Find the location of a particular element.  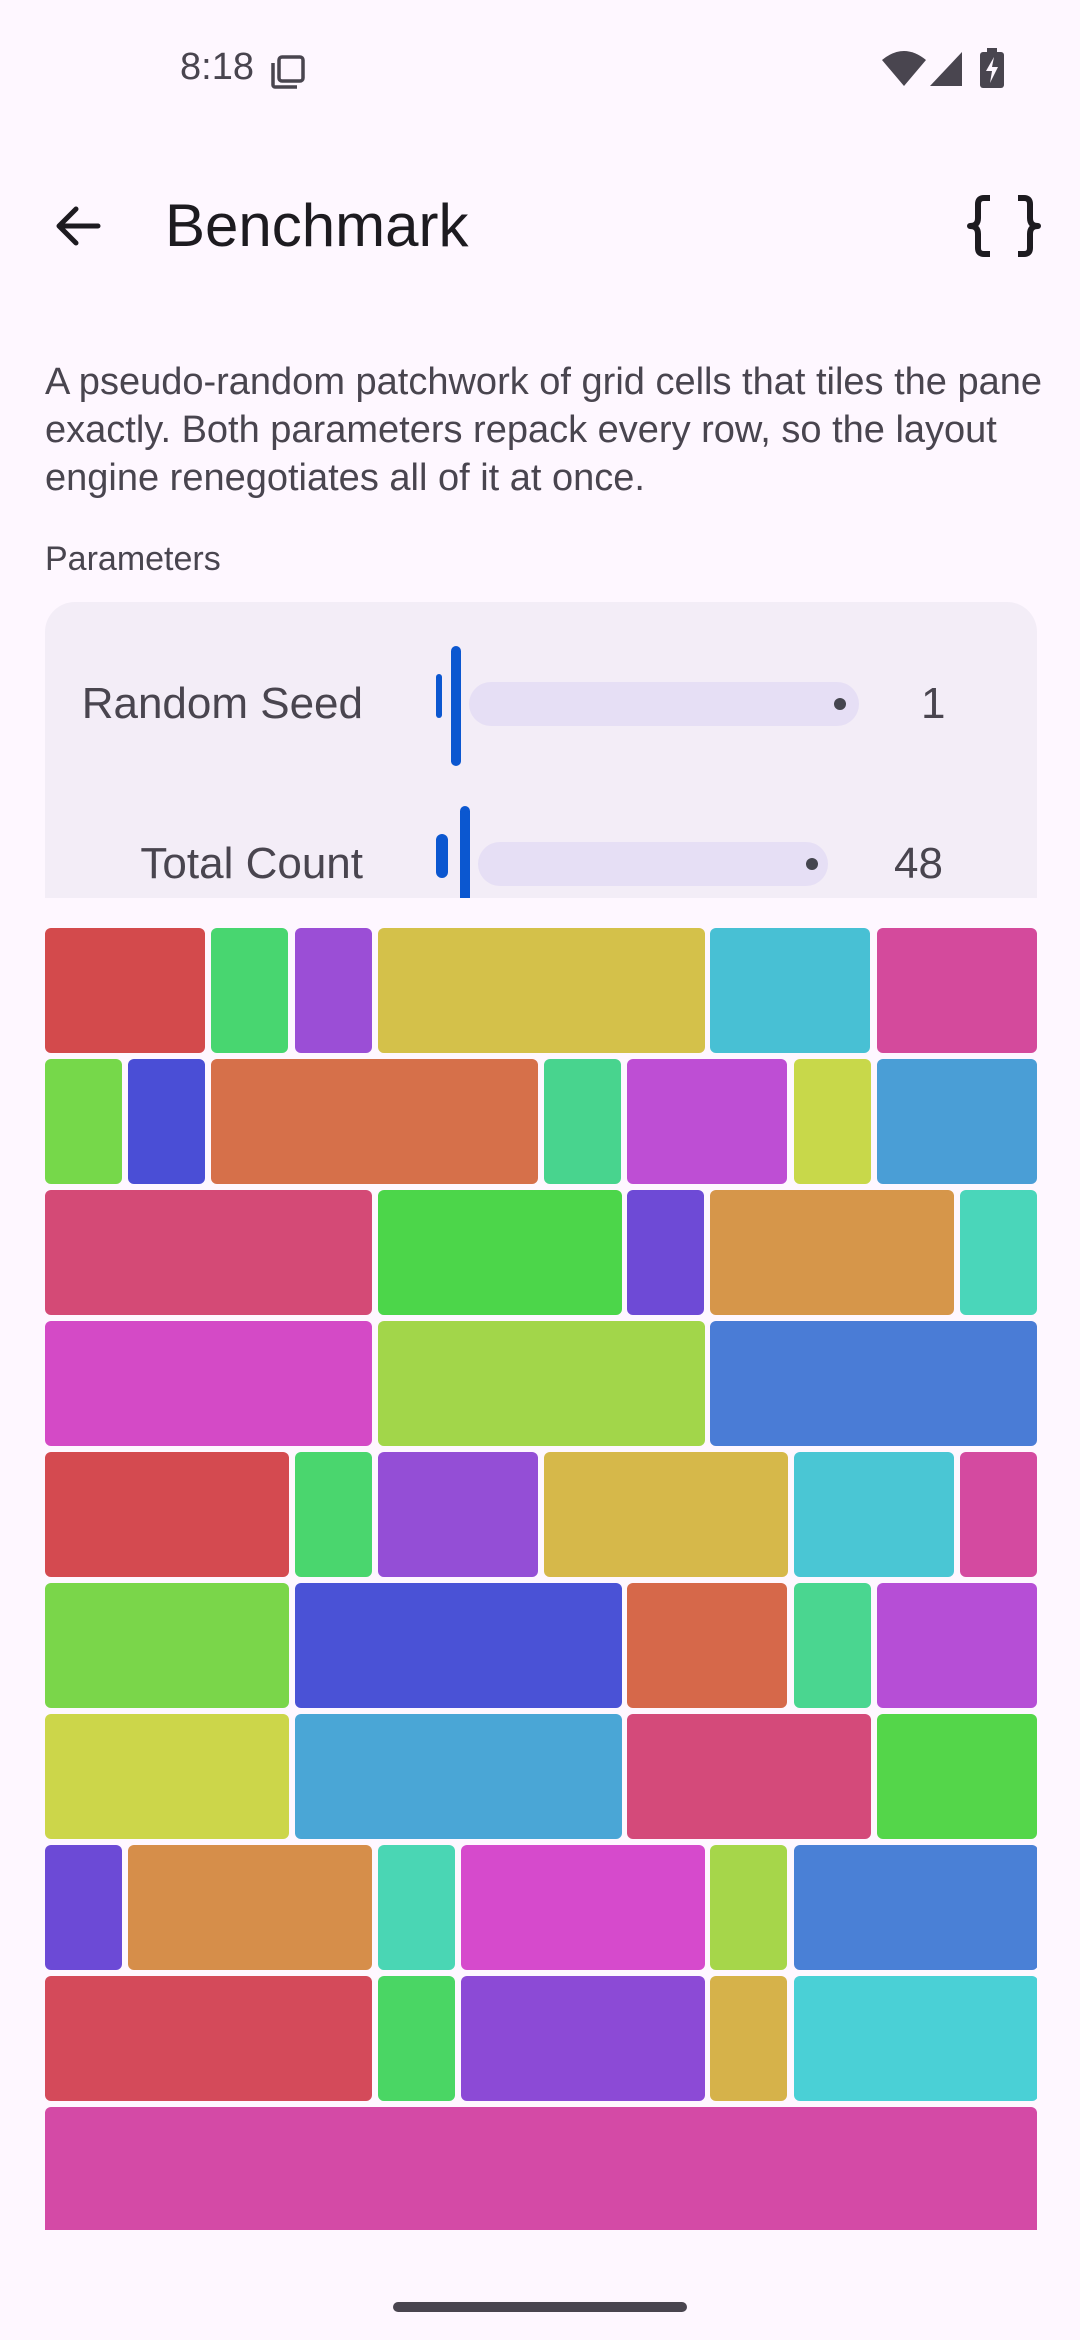

back-button is located at coordinates (78, 226).